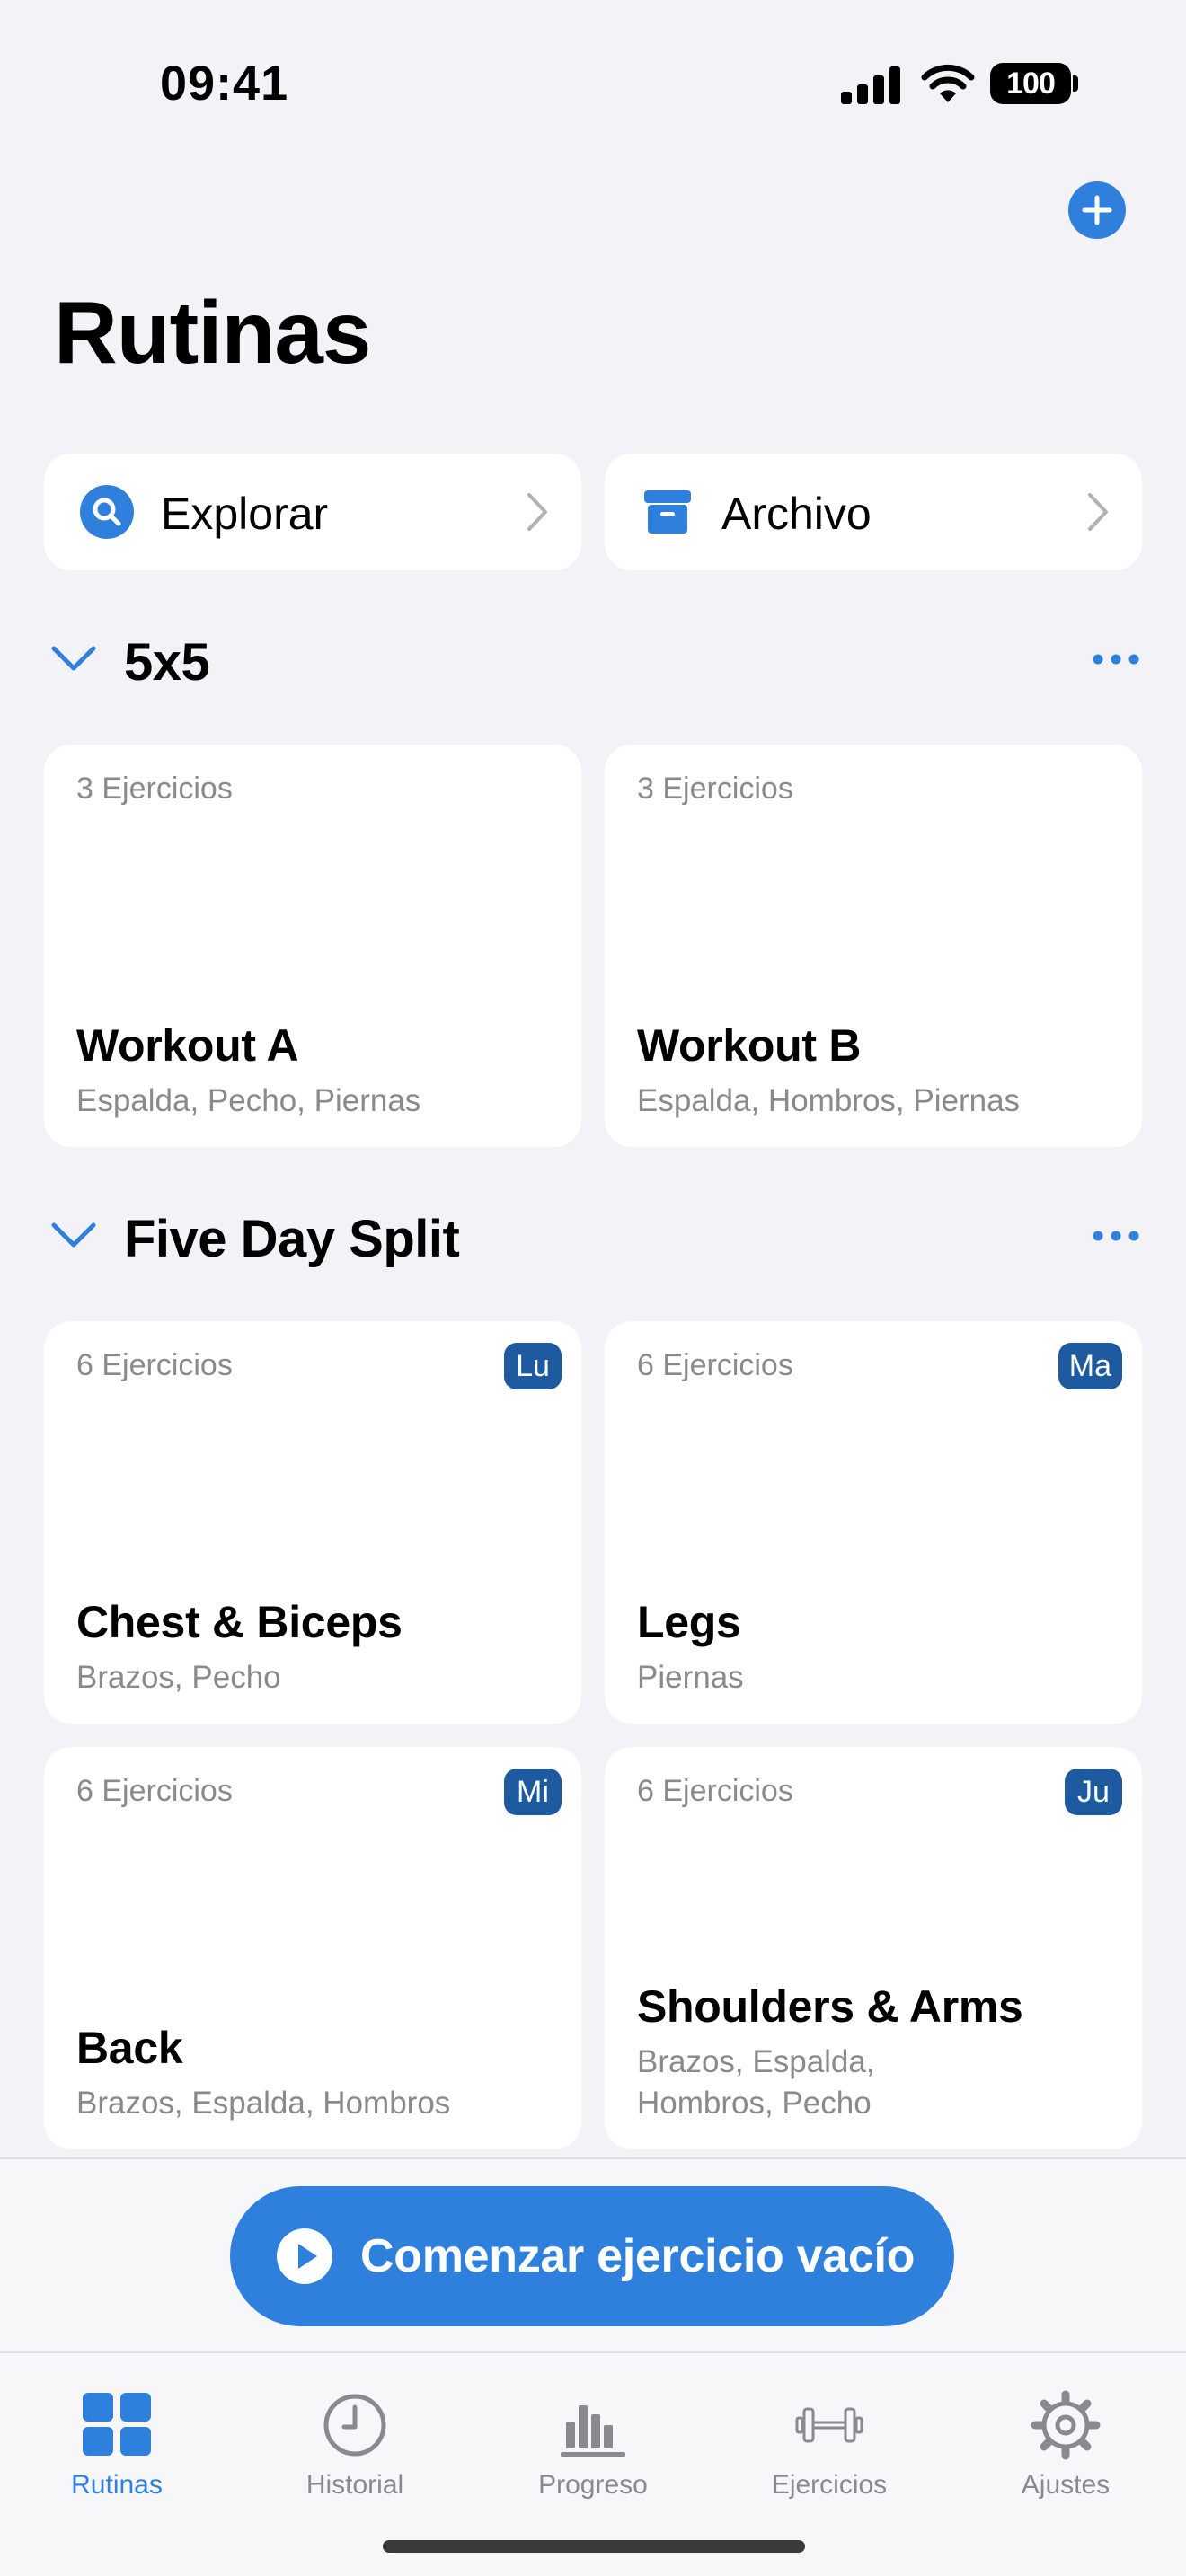  Describe the element at coordinates (354, 2485) in the screenshot. I see `tab-label: Historial` at that location.